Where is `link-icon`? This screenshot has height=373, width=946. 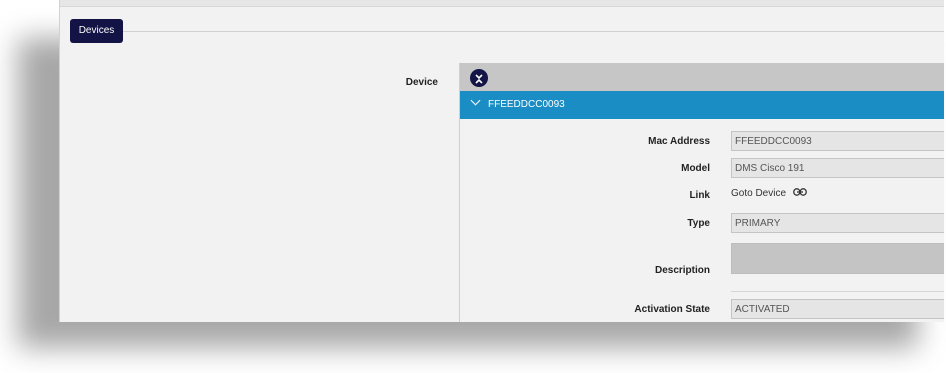 link-icon is located at coordinates (799, 193).